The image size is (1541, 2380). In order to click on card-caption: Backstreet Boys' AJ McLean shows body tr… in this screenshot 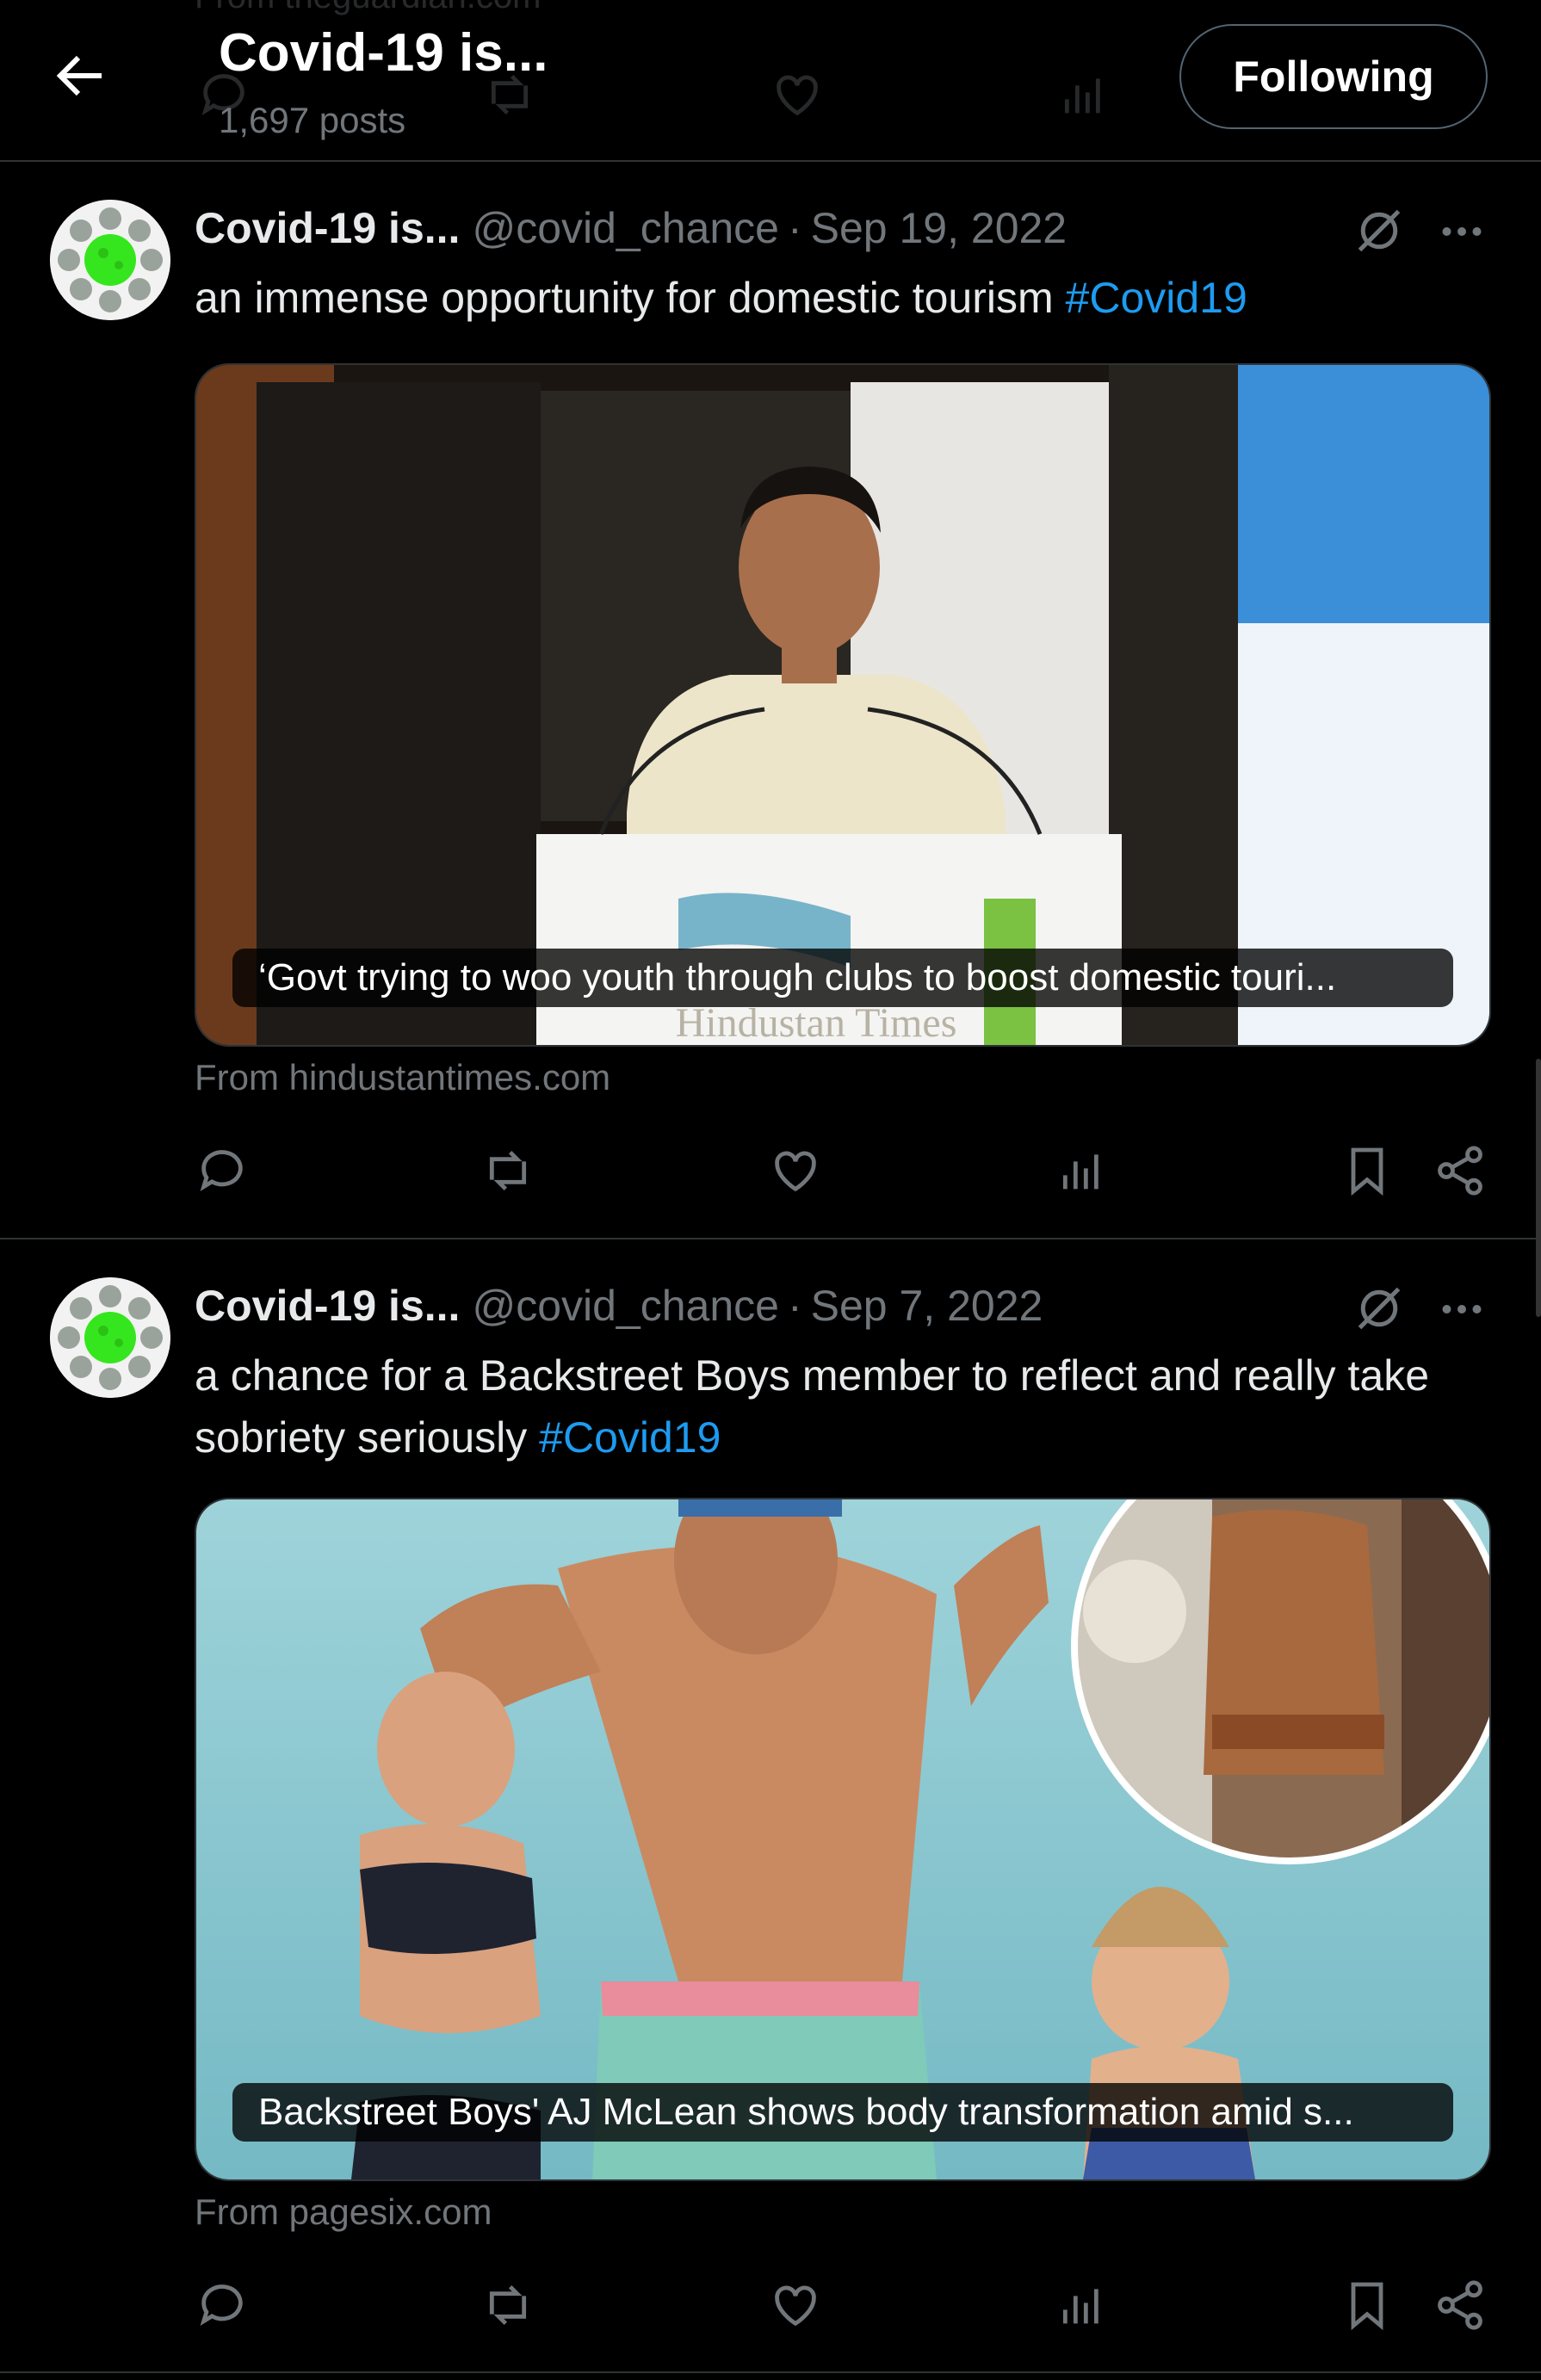, I will do `click(842, 2112)`.